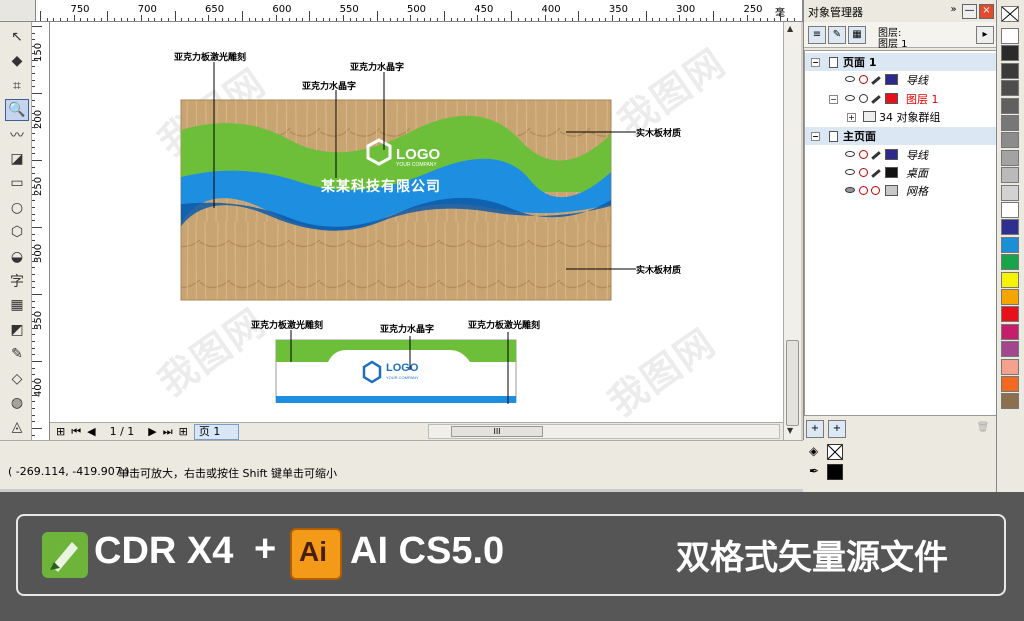 This screenshot has height=621, width=1024. I want to click on collapse-icon: », so click(953, 11).